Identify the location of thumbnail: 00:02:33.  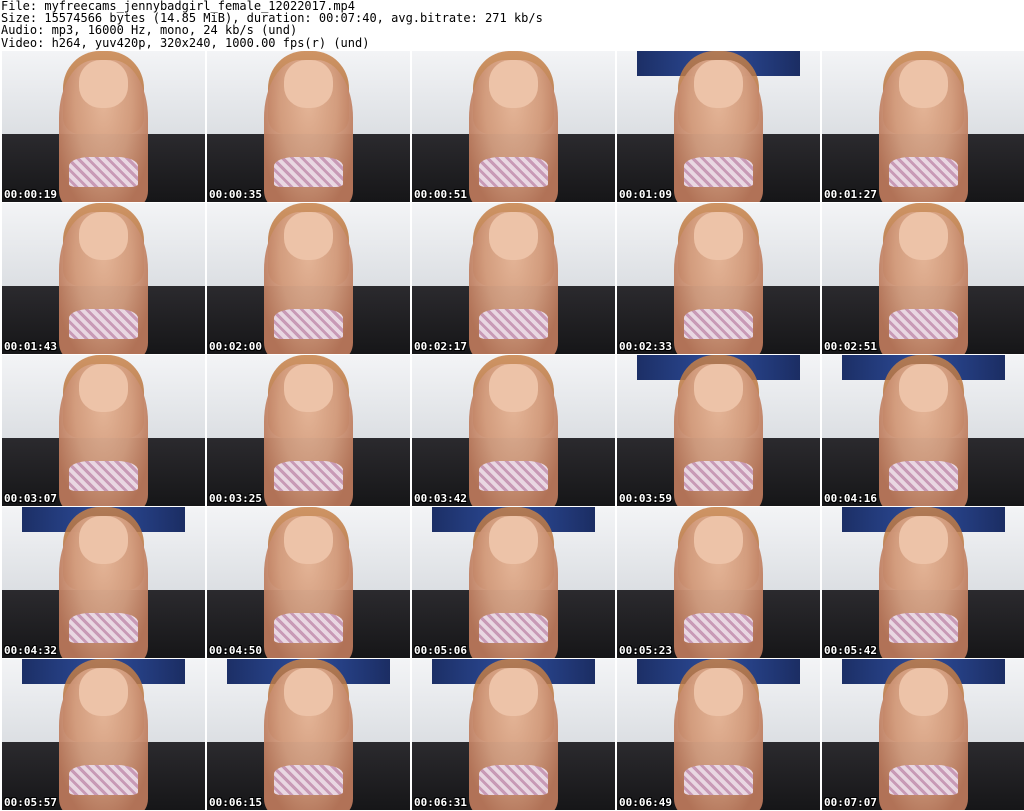
(718, 278).